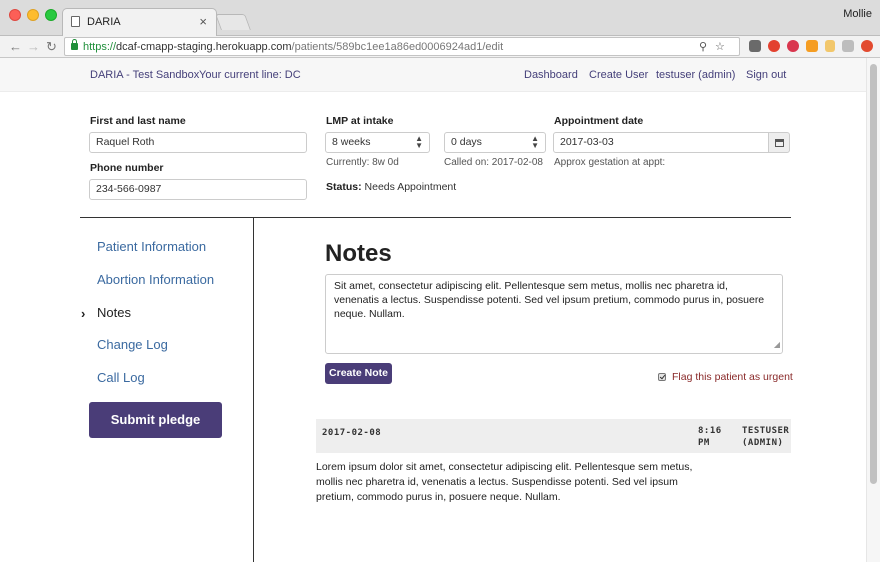  I want to click on sidebar-item-abortion-information: Abortion Information, so click(155, 279).